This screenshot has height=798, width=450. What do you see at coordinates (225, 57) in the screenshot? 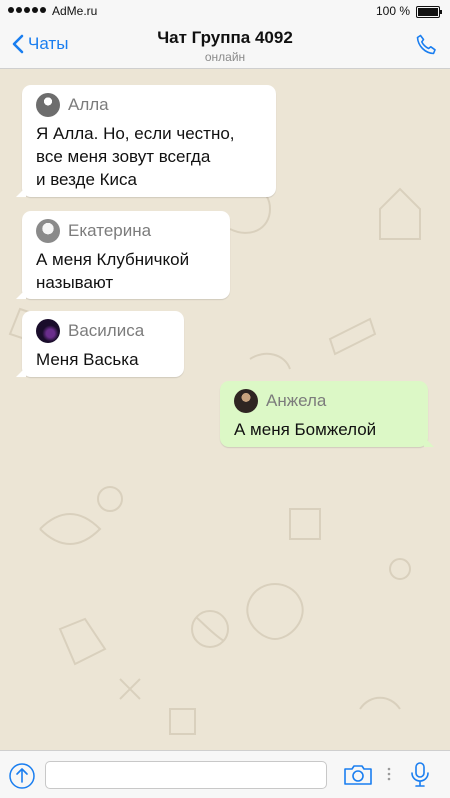
I see `chat-status: онлайн` at bounding box center [225, 57].